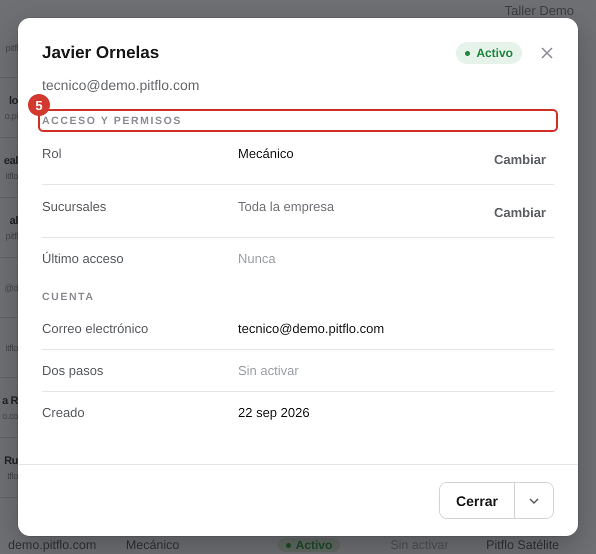  Describe the element at coordinates (83, 258) in the screenshot. I see `field-label: Último acceso` at that location.